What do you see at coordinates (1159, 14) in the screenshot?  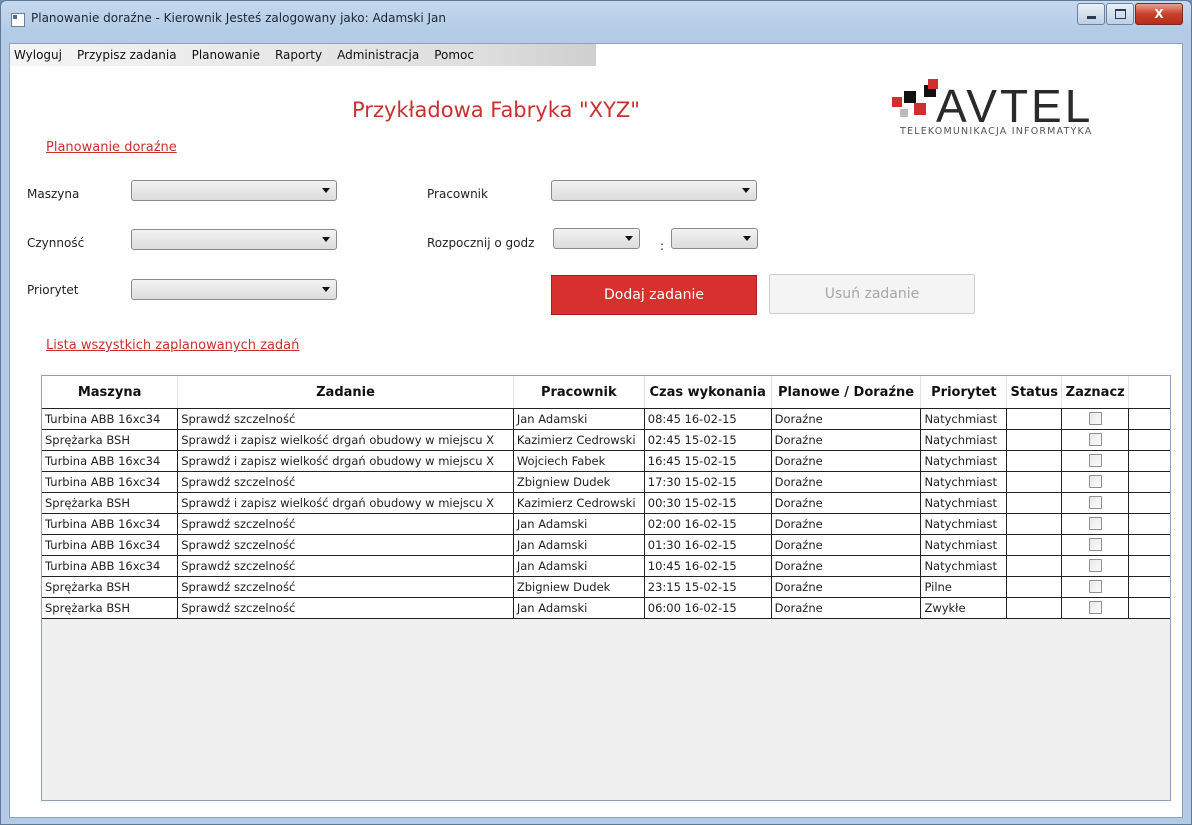 I see `close-button: X` at bounding box center [1159, 14].